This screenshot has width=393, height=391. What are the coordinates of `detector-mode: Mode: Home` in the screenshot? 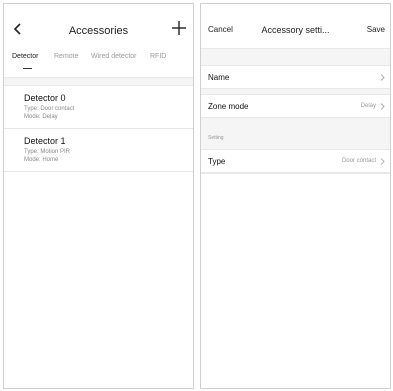 It's located at (41, 160).